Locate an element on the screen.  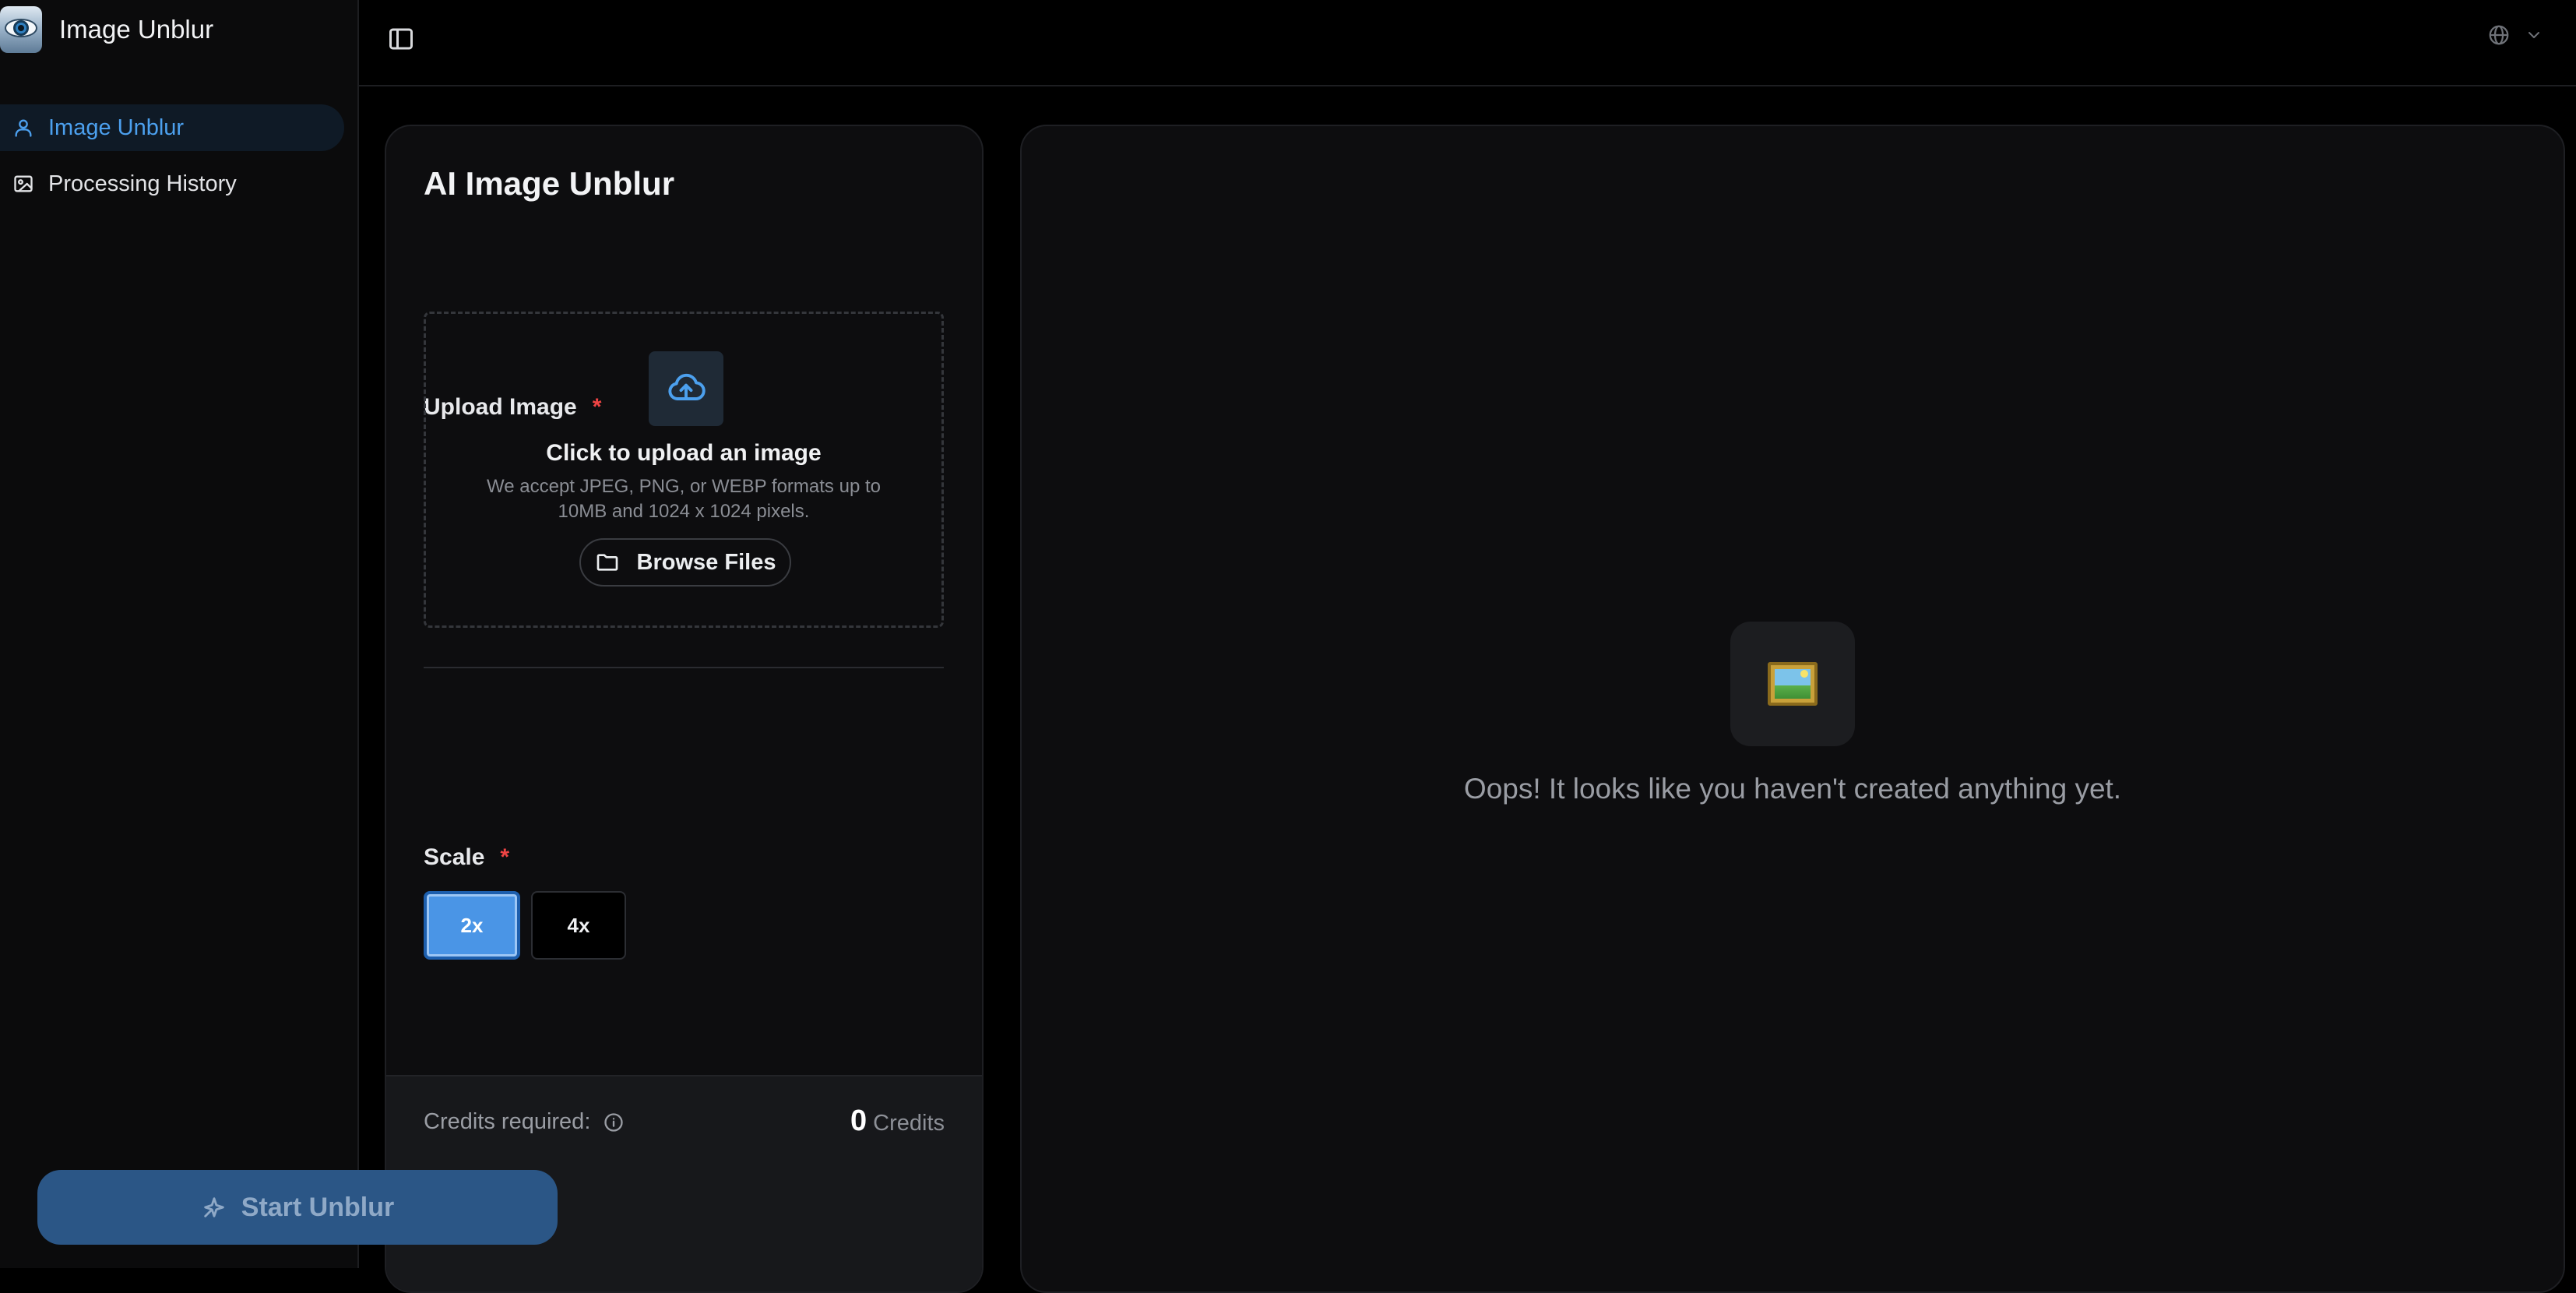
divider is located at coordinates (684, 667).